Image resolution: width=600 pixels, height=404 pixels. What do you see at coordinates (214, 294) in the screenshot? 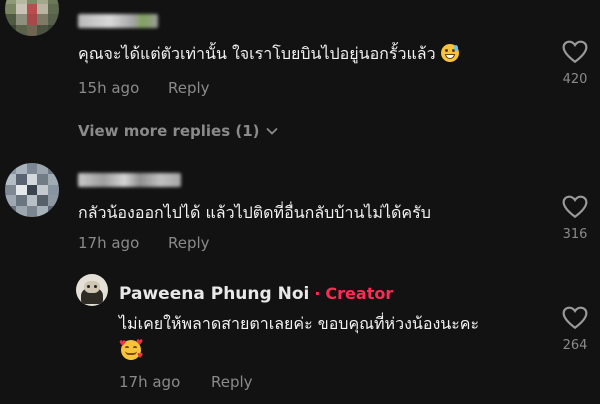
I see `creator-name: Paweena Phung Noi` at bounding box center [214, 294].